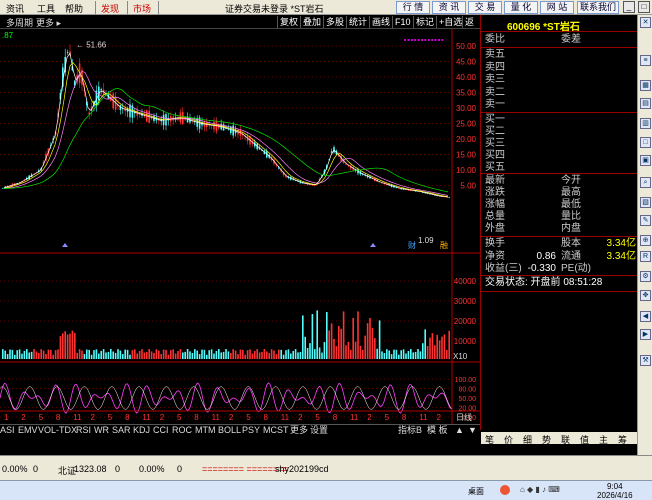 The image size is (652, 500). I want to click on layout-icon: ▧, so click(645, 202).